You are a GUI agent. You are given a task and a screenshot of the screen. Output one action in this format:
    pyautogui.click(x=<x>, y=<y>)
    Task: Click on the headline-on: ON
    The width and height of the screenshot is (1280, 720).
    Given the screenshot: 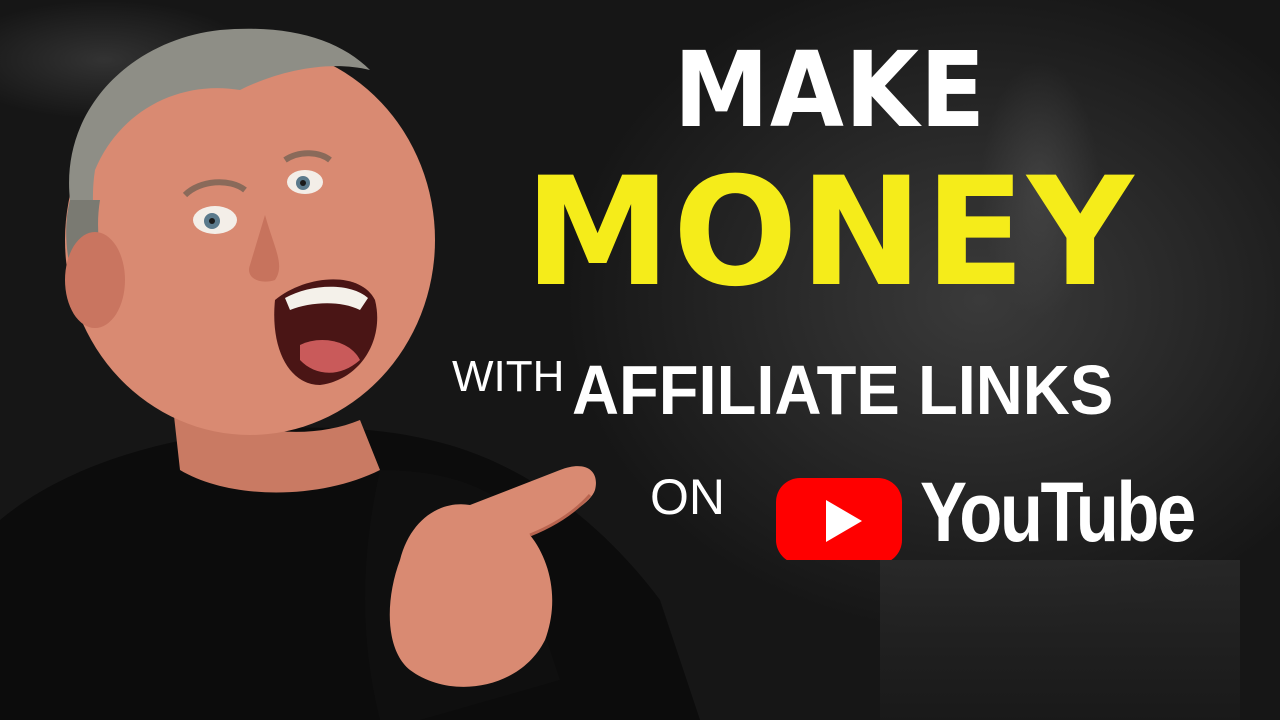 What is the action you would take?
    pyautogui.click(x=687, y=497)
    